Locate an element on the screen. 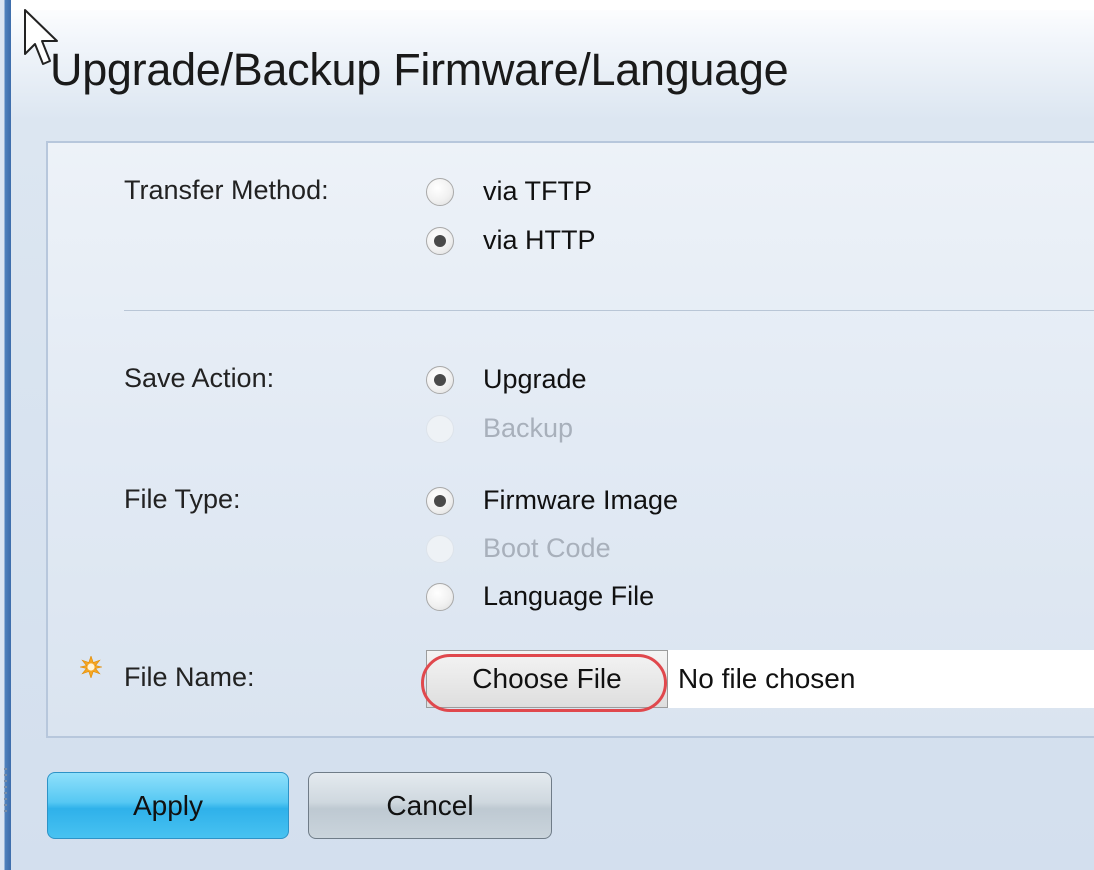  file-input: Choose File No file chosen is located at coordinates (760, 679).